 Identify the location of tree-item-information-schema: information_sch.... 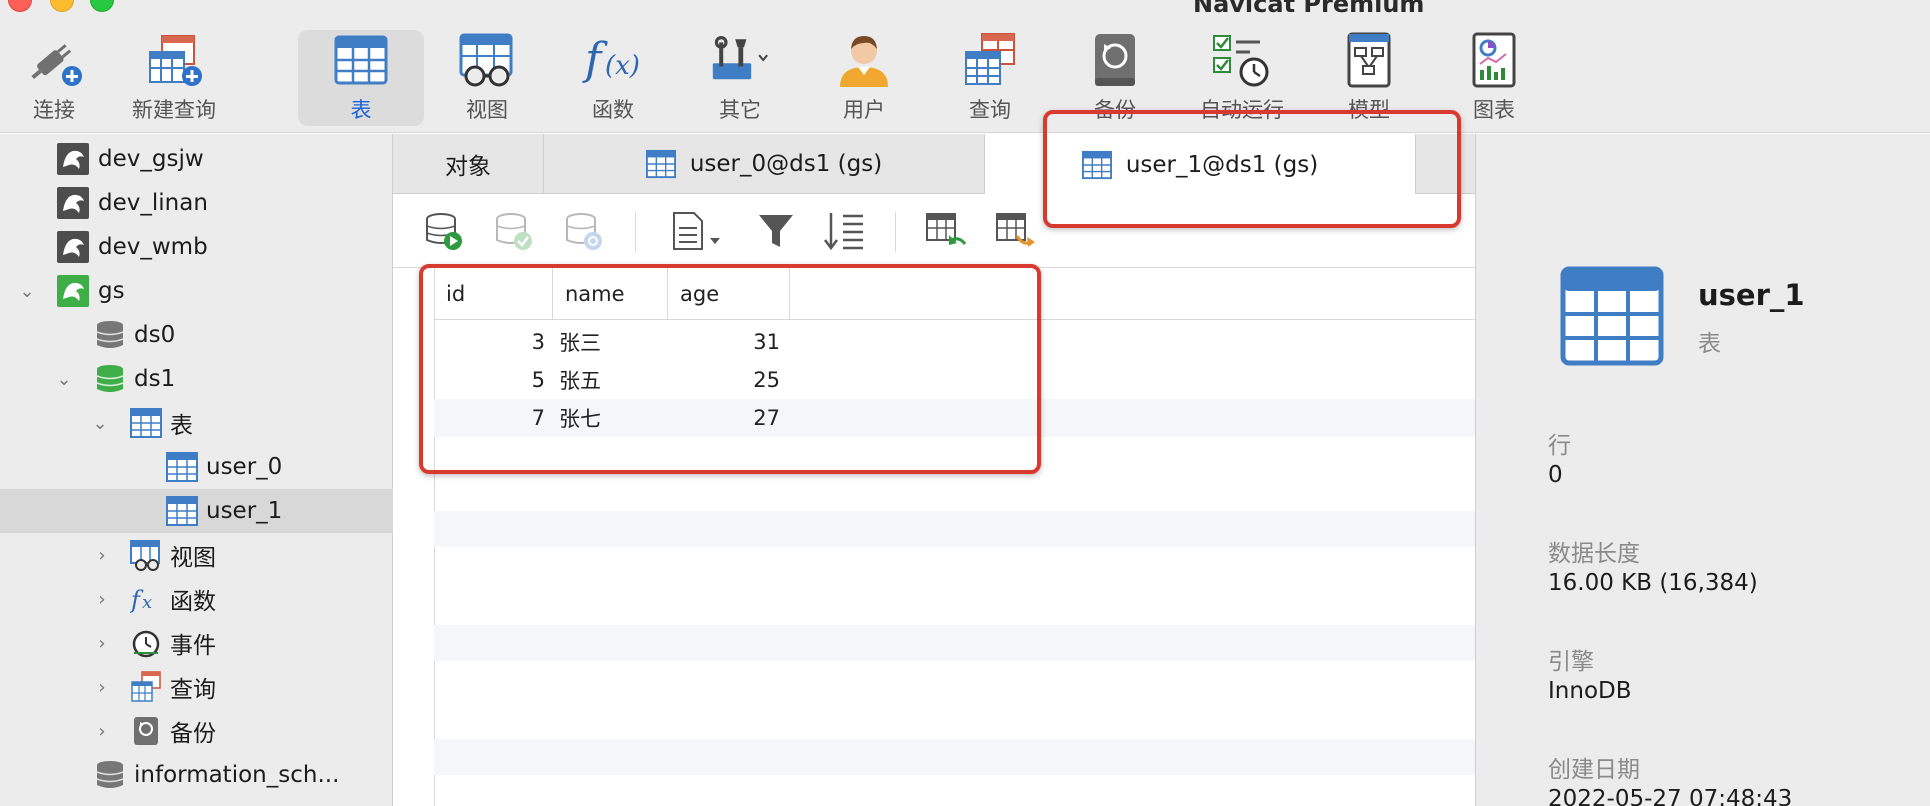
(196, 775).